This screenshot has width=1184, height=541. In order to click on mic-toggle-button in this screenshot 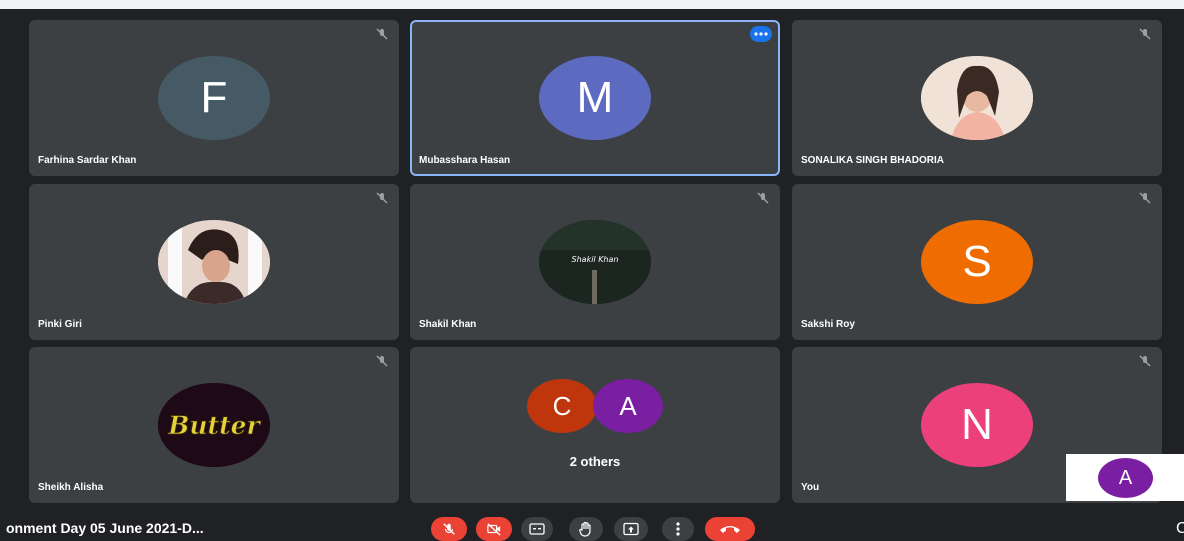, I will do `click(449, 529)`.